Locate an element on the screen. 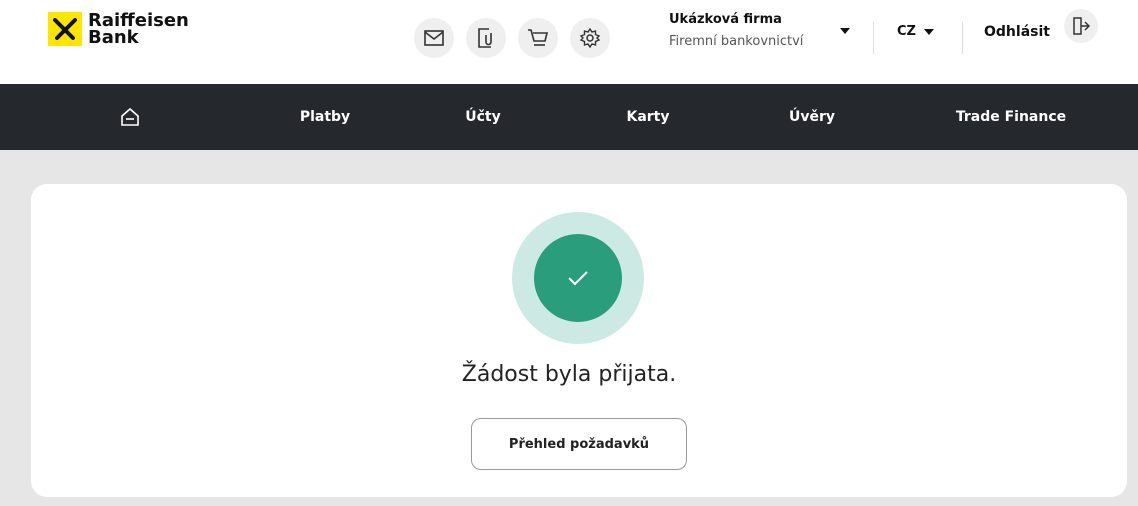 The image size is (1138, 506). mail-button is located at coordinates (434, 38).